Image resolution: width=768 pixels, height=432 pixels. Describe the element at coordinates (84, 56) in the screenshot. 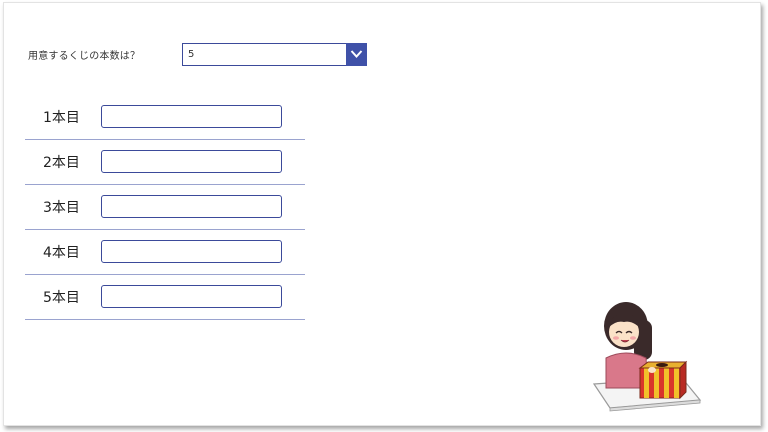

I see `question-label: 用意するくじの本数は？` at that location.